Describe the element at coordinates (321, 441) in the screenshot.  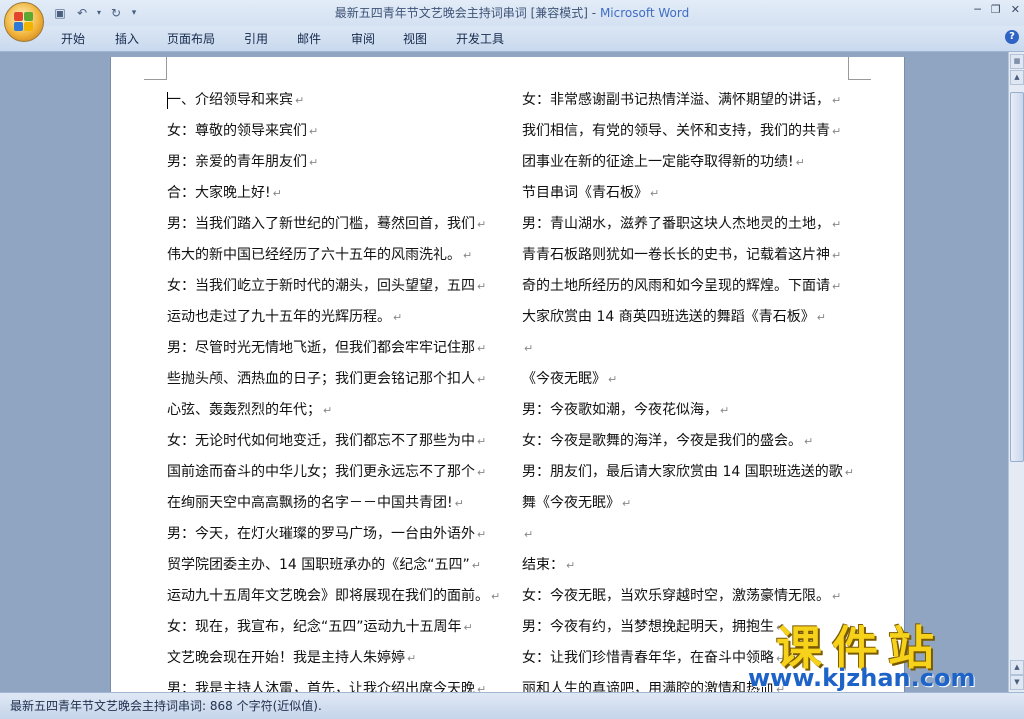
I see `line-text: 女：无论时代如何地变迁，我们都忘不了那些为中` at that location.